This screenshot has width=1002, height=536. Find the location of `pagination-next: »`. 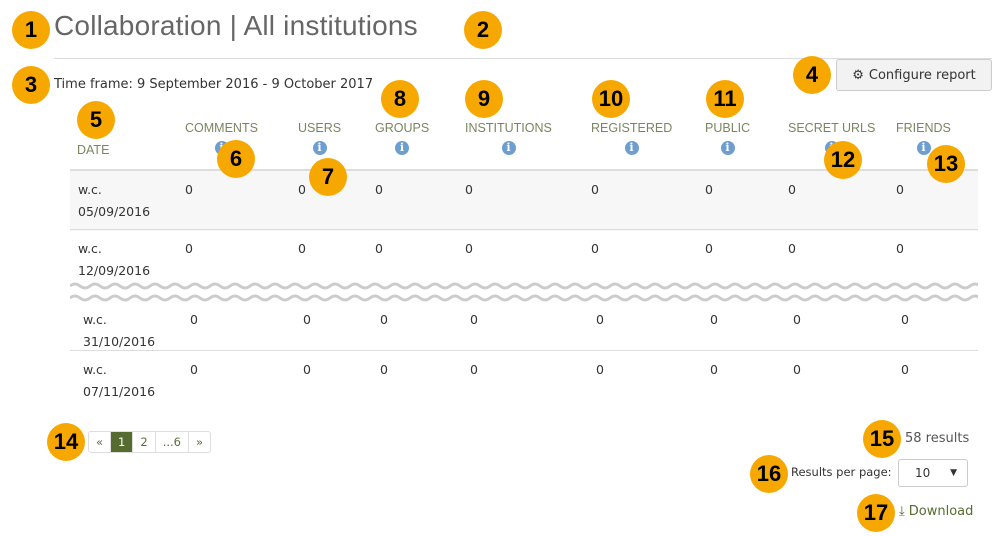

pagination-next: » is located at coordinates (199, 442).